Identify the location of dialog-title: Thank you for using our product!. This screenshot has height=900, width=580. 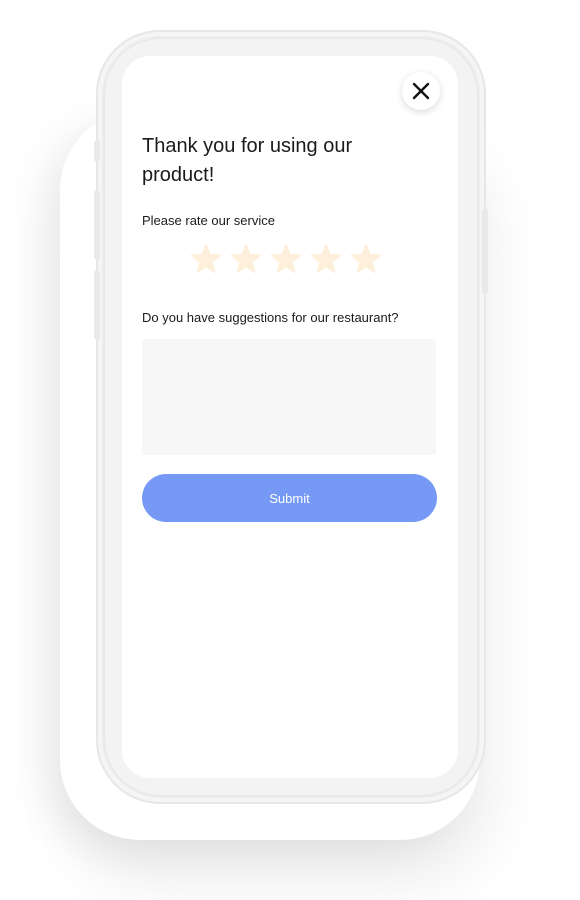
(247, 160).